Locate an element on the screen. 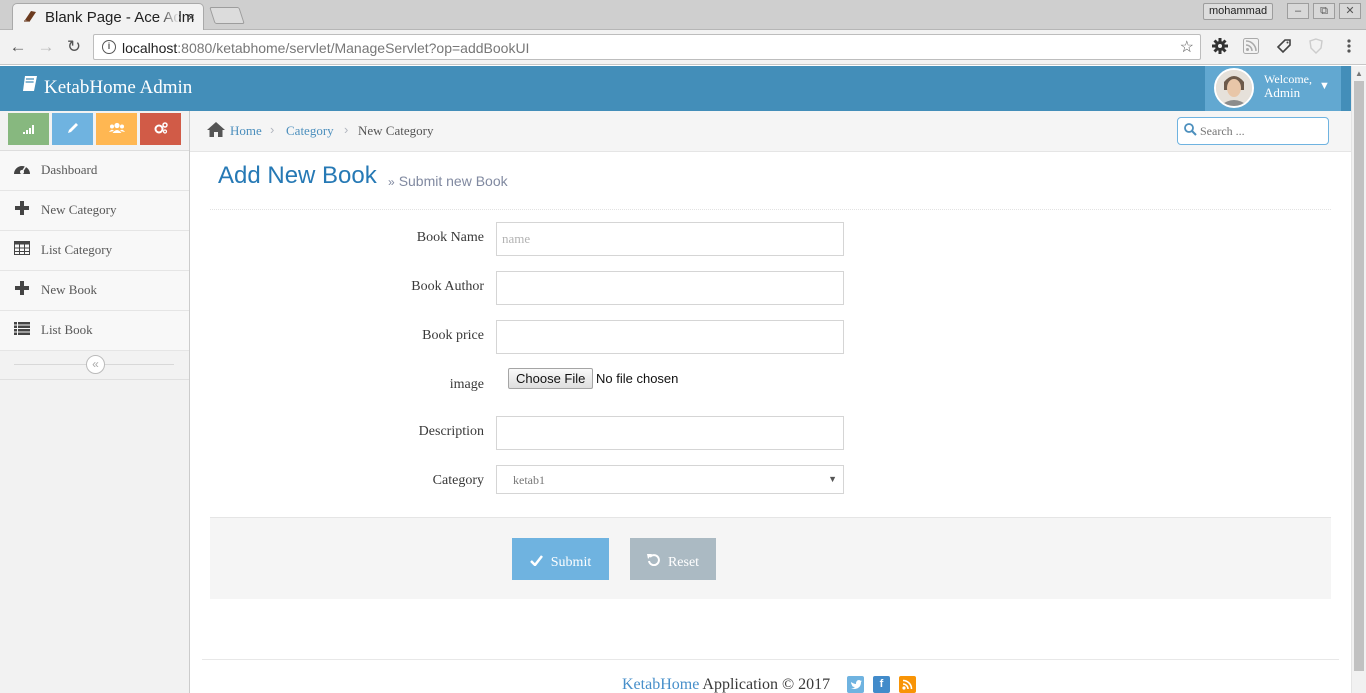 The height and width of the screenshot is (693, 1366). page-scrollbar: ▲ is located at coordinates (1358, 379).